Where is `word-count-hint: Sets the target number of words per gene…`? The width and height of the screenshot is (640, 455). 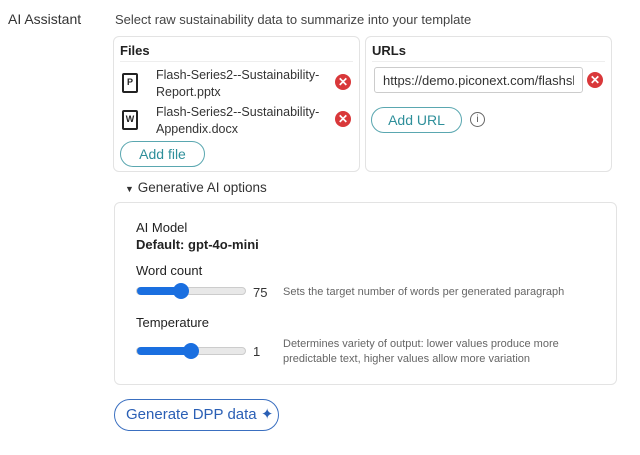
word-count-hint: Sets the target number of words per gene… is located at coordinates (424, 292).